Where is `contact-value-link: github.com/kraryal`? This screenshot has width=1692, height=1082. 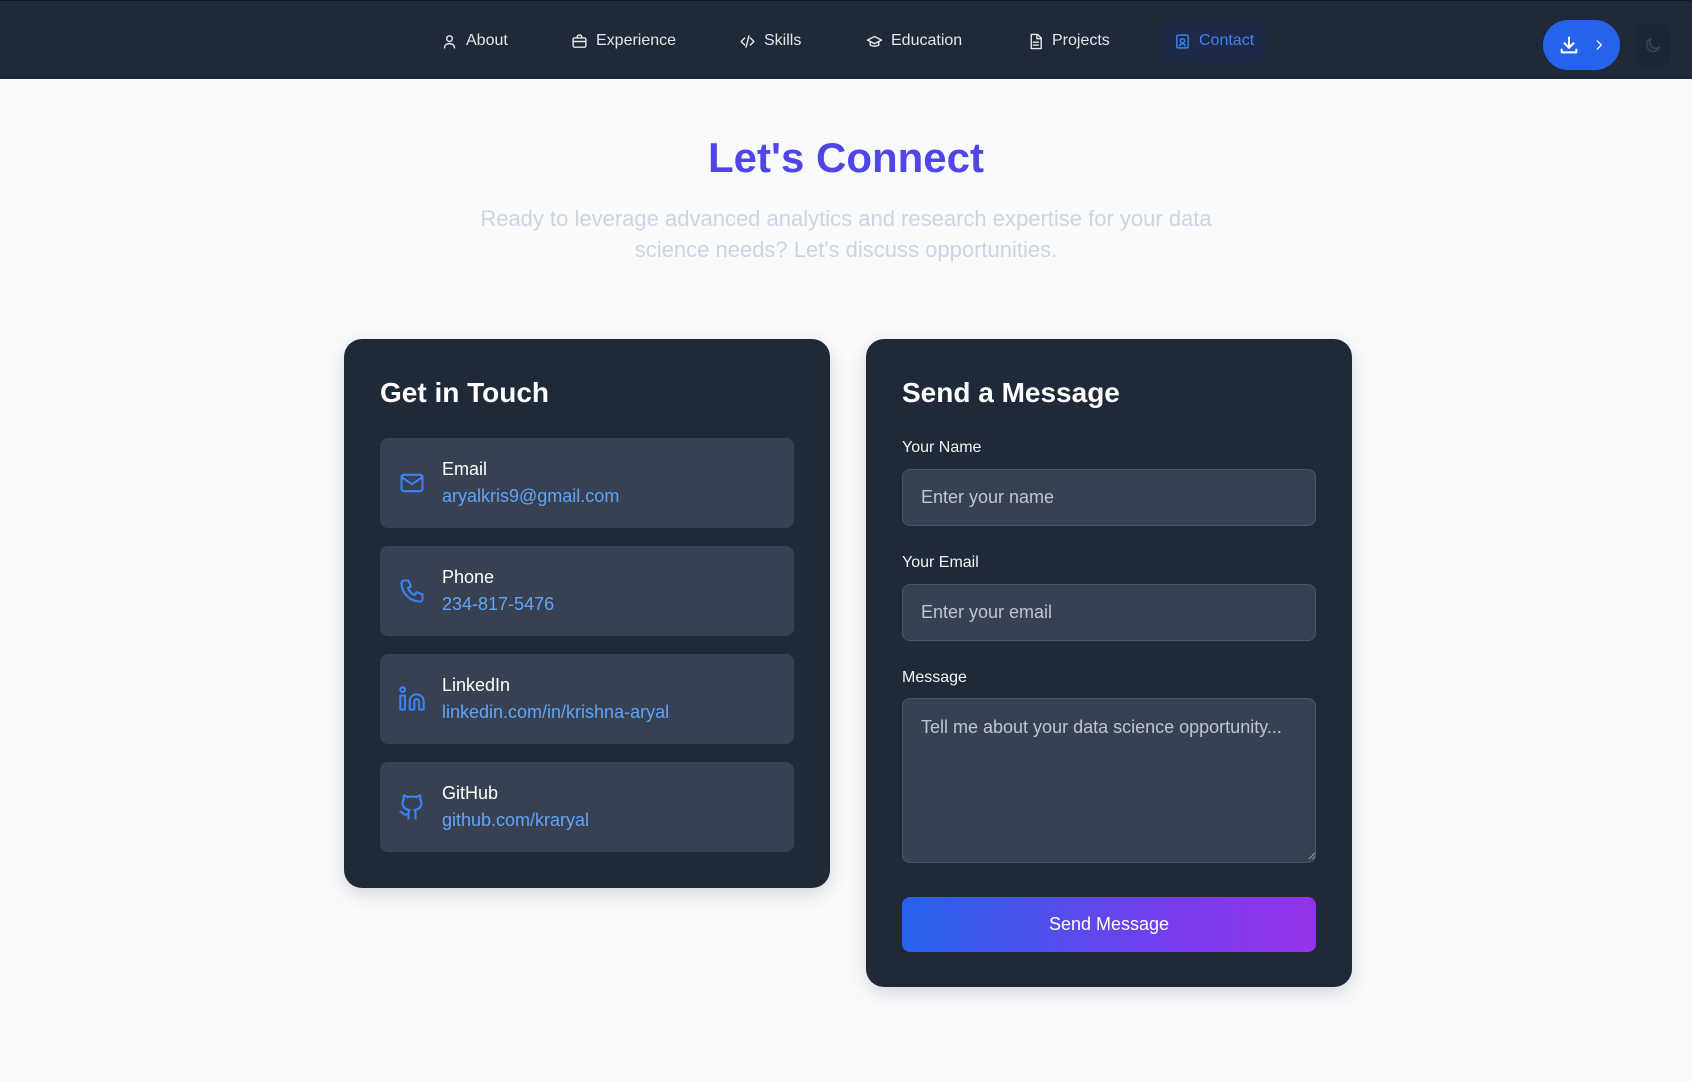 contact-value-link: github.com/kraryal is located at coordinates (515, 820).